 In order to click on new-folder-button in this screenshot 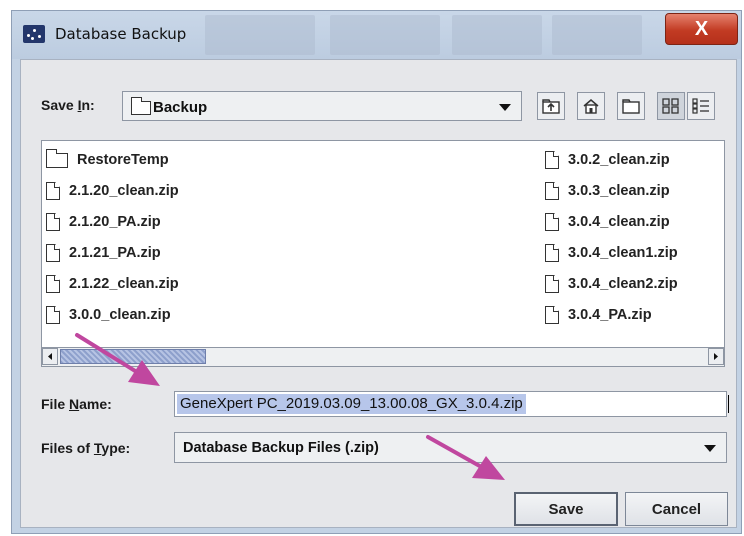, I will do `click(631, 106)`.